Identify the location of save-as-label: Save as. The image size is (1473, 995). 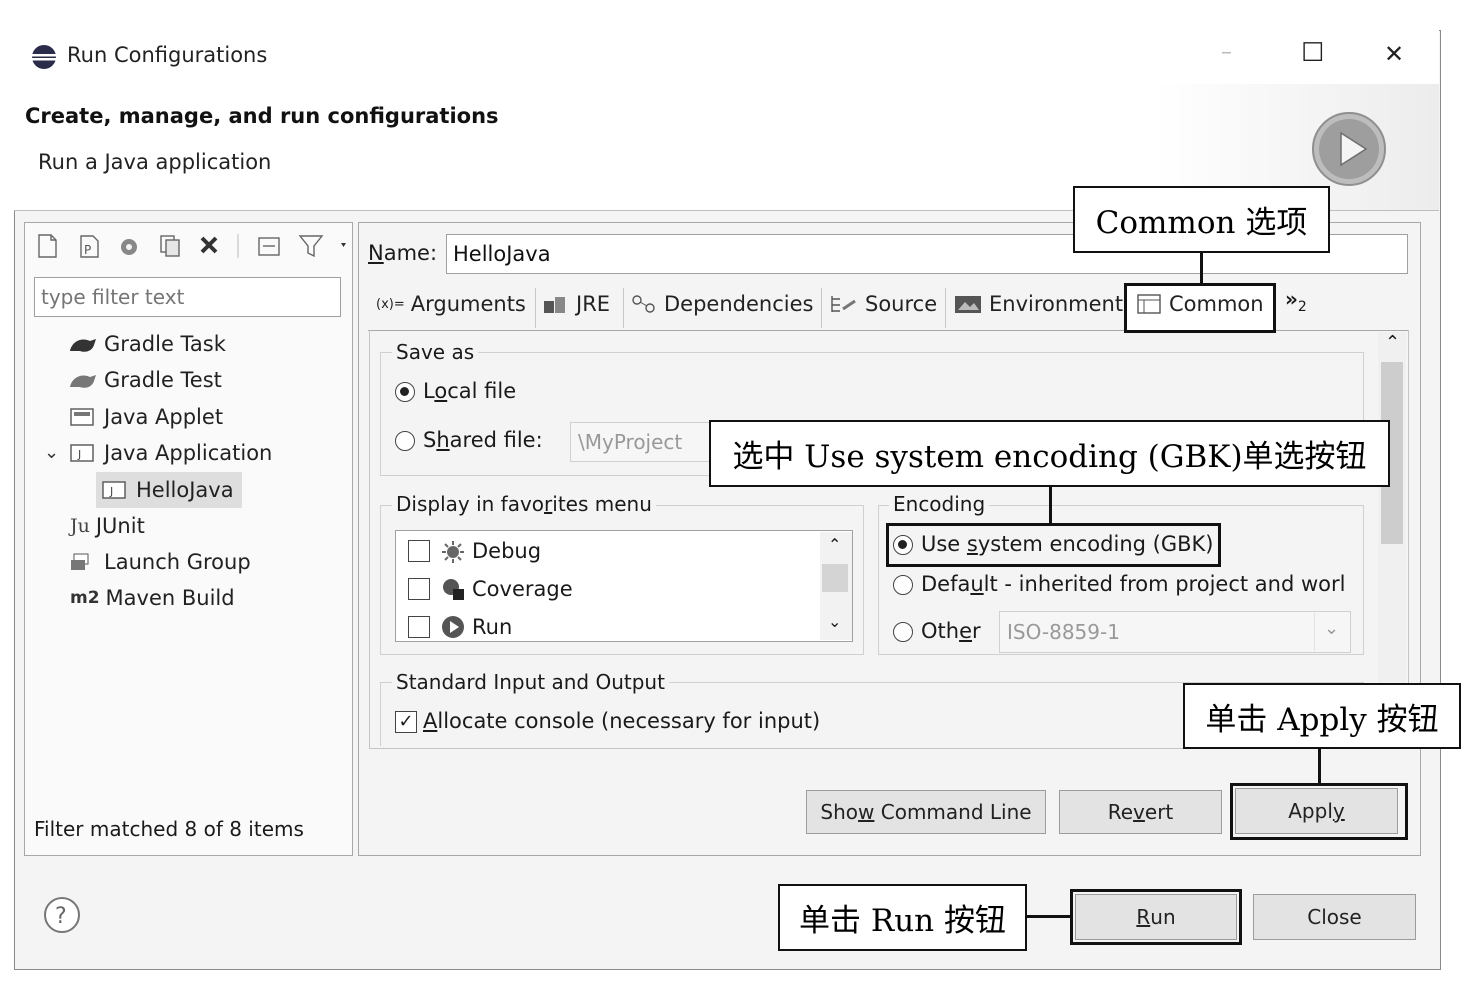
(435, 352).